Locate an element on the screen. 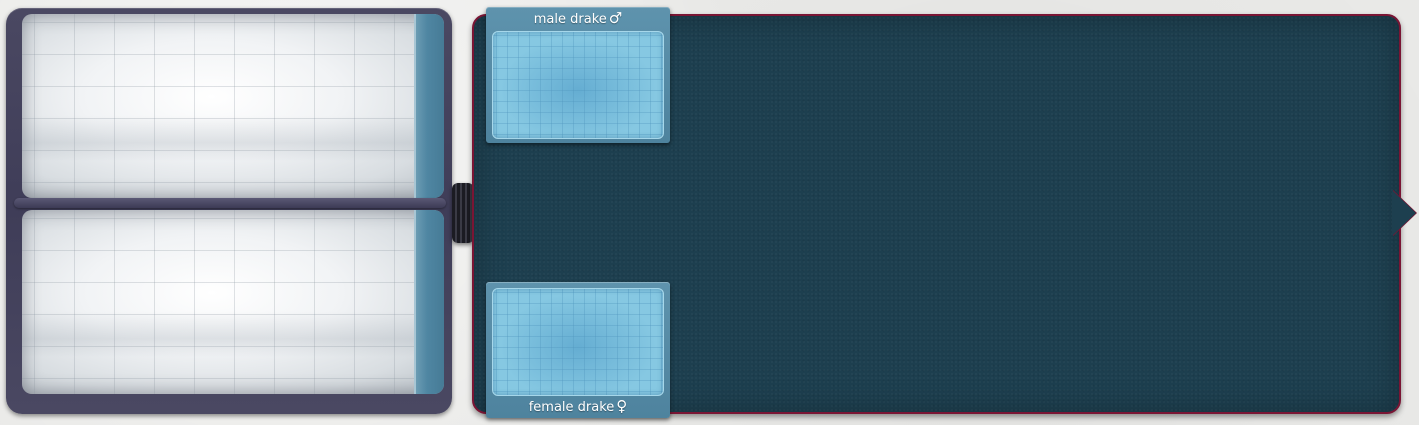 The image size is (1419, 425). female-drake-drop-area is located at coordinates (578, 342).